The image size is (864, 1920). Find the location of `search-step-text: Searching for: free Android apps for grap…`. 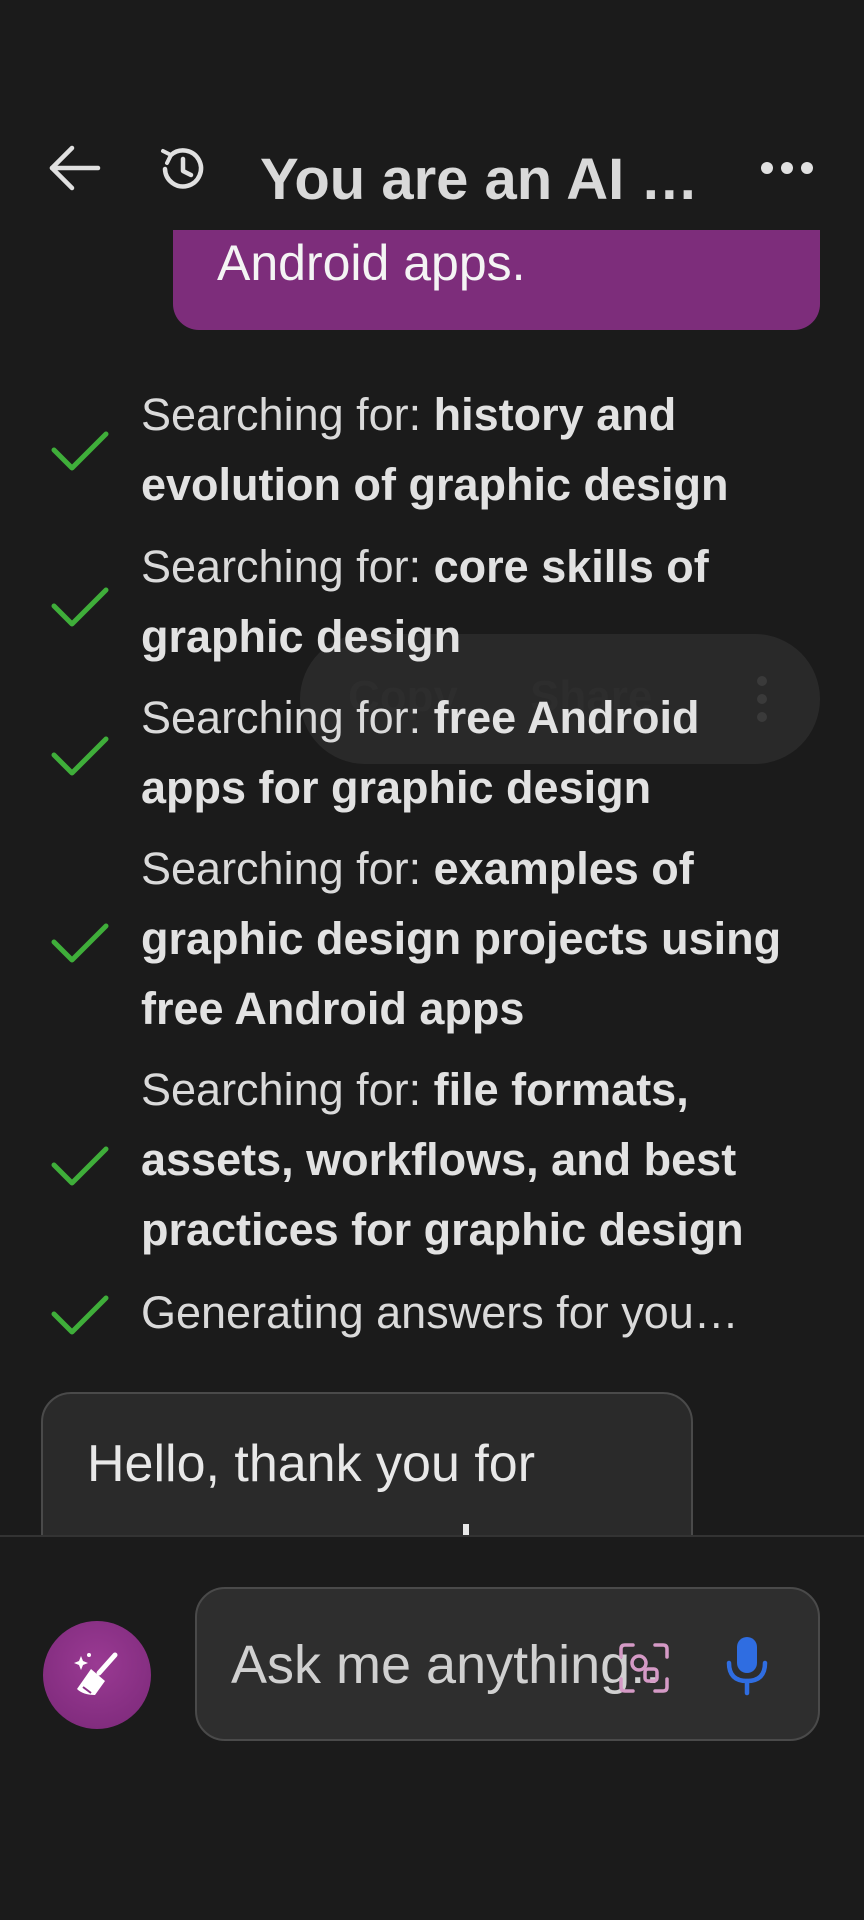

search-step-text: Searching for: free Android apps for grap… is located at coordinates (420, 752).